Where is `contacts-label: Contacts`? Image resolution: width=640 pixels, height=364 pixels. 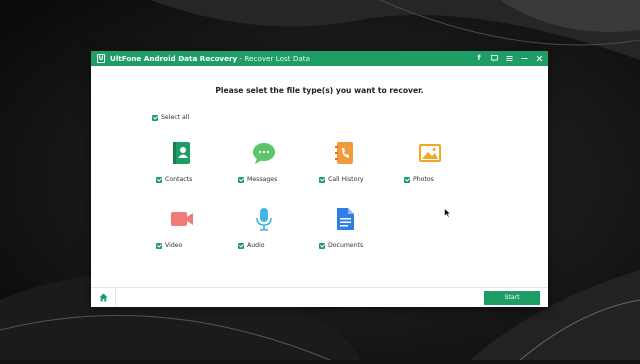
contacts-label: Contacts is located at coordinates (179, 179).